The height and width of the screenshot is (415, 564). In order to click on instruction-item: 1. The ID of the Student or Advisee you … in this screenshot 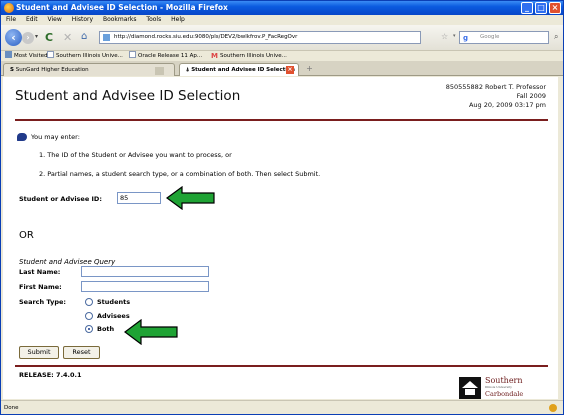, I will do `click(135, 155)`.